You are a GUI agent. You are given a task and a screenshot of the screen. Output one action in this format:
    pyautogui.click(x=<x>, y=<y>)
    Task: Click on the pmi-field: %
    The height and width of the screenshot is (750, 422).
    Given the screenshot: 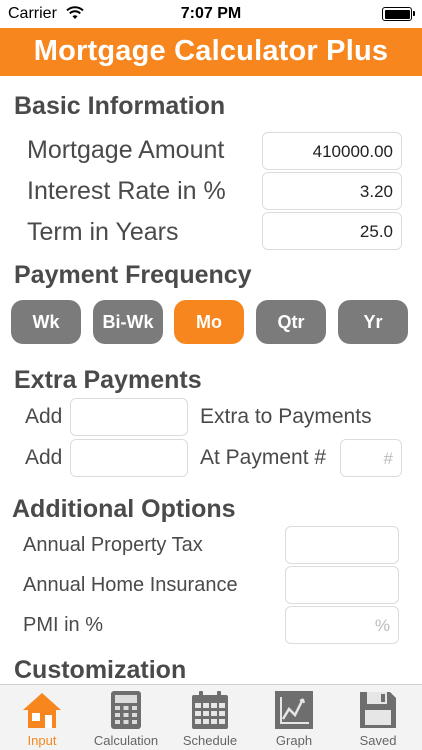 What is the action you would take?
    pyautogui.click(x=342, y=625)
    